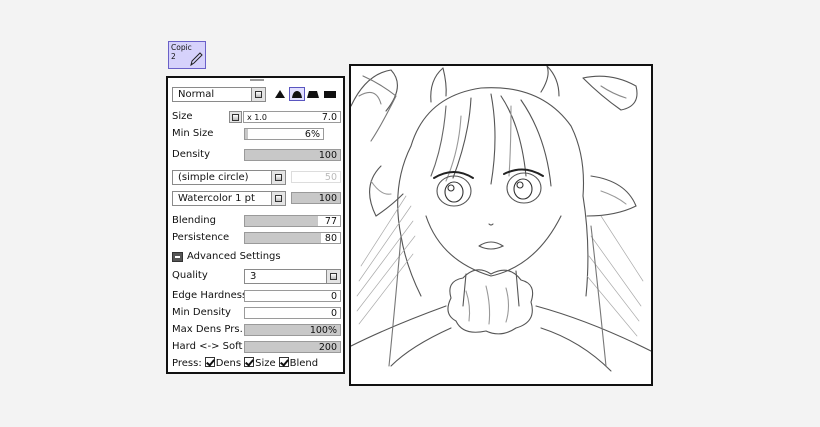 This screenshot has width=820, height=427. Describe the element at coordinates (283, 362) in the screenshot. I see `press-blend-checkbox` at that location.